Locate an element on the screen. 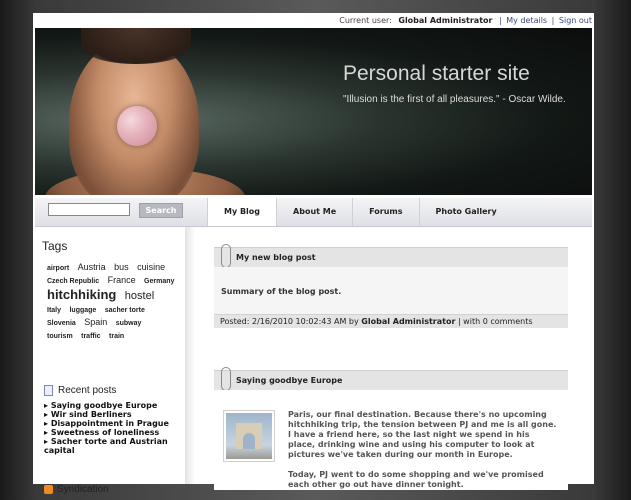  tab-photo-gallery: Photo Gallery is located at coordinates (465, 212).